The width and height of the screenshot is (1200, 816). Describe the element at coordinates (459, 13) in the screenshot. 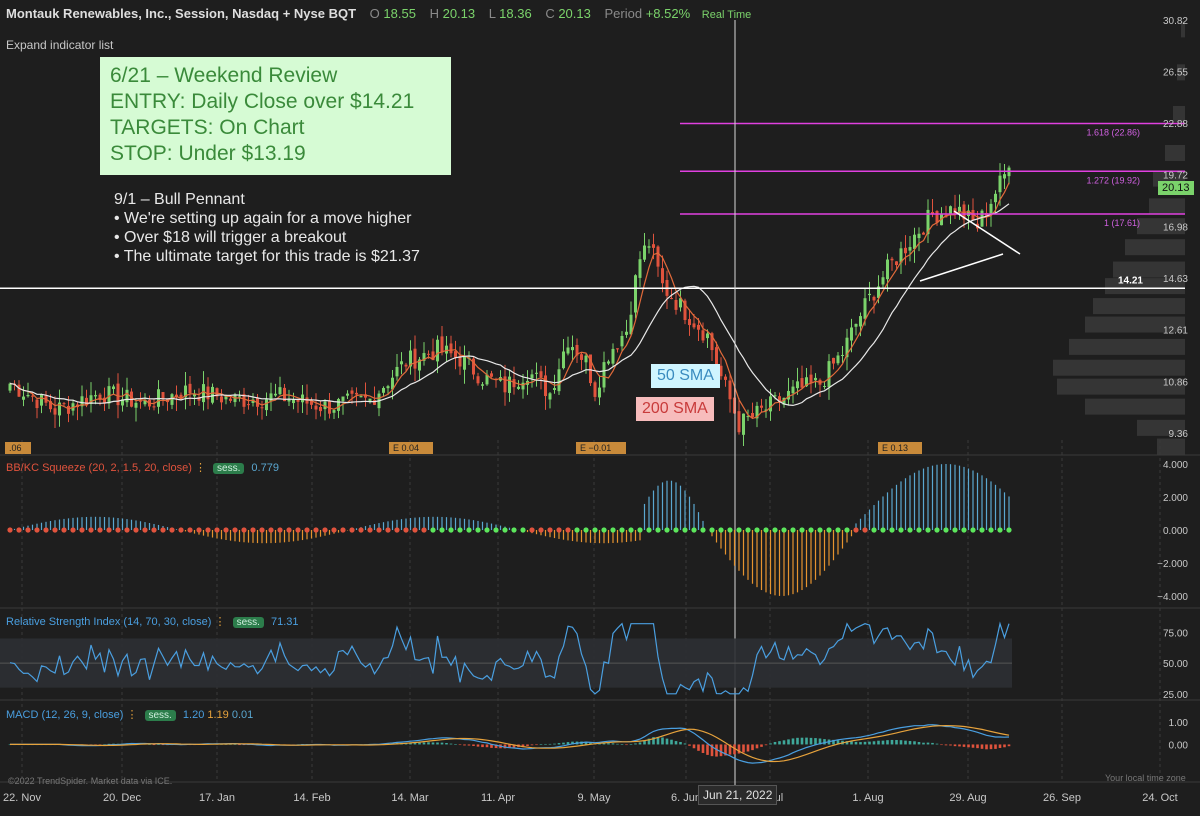

I see `high-value: 20.13` at that location.